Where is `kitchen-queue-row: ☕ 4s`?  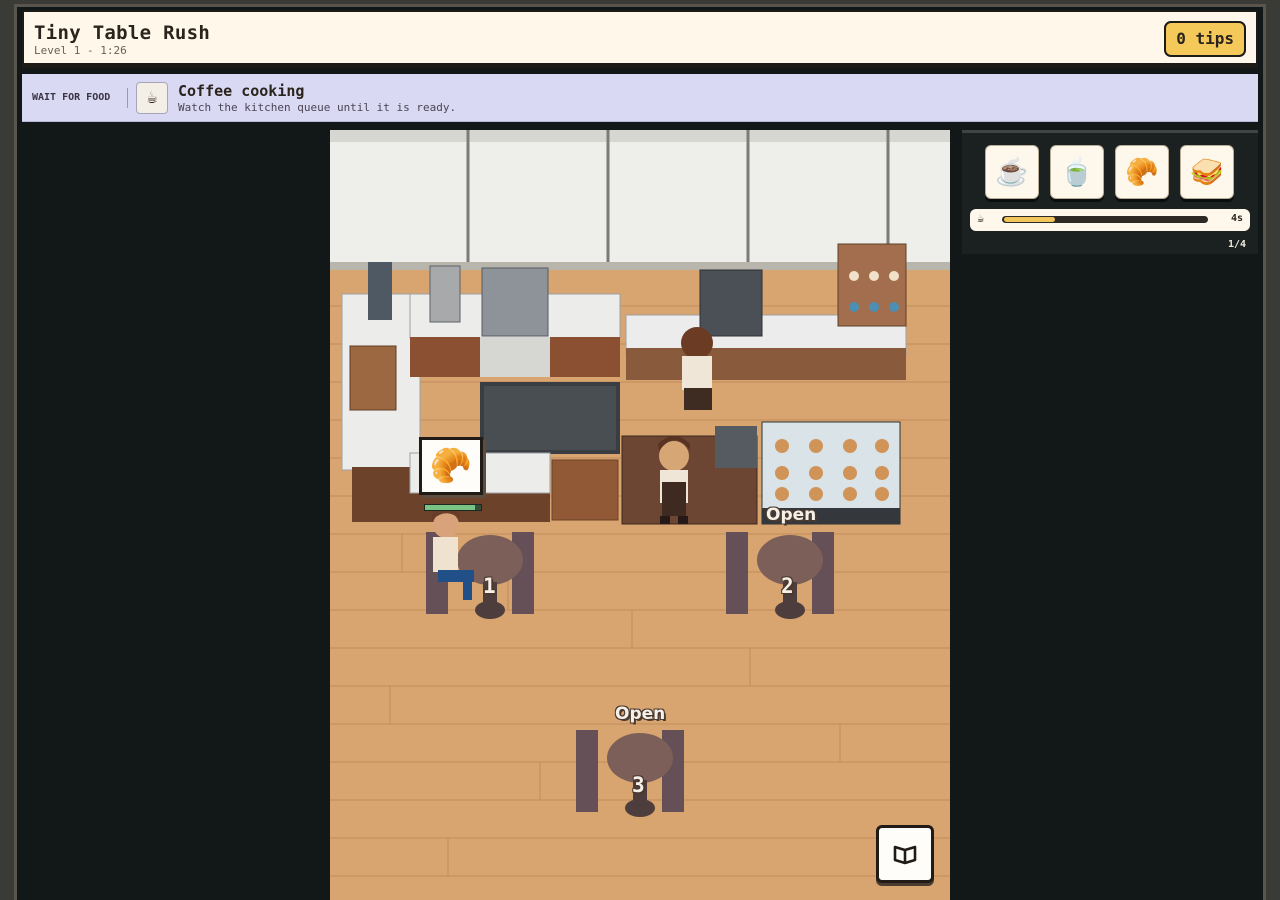
kitchen-queue-row: ☕ 4s is located at coordinates (1110, 220).